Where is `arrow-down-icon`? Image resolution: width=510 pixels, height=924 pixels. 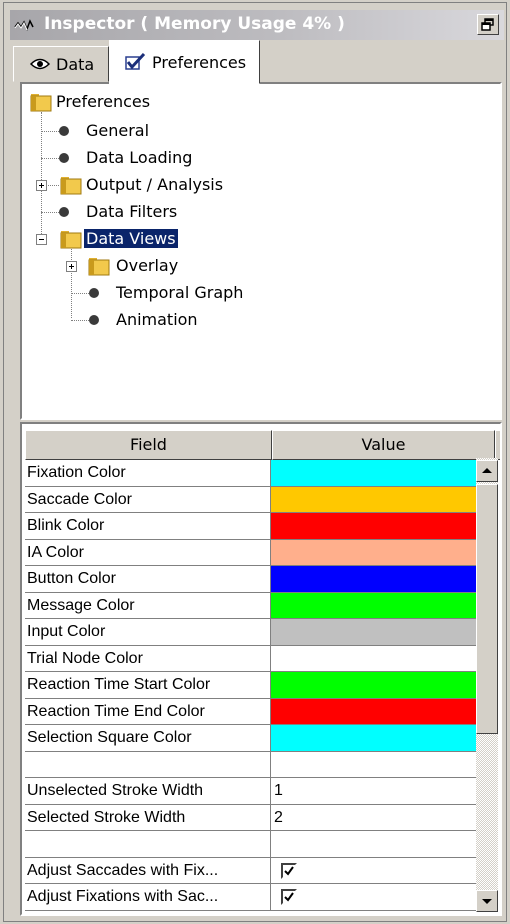
arrow-down-icon is located at coordinates (487, 901).